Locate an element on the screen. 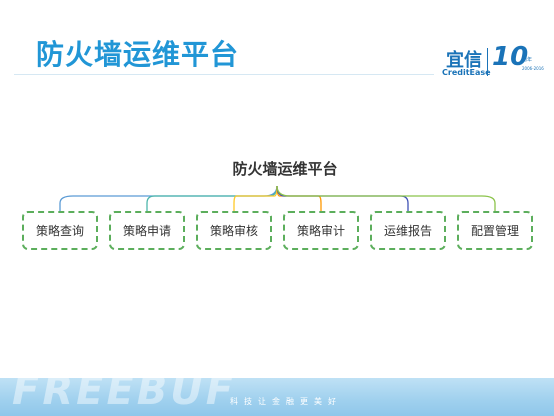 This screenshot has width=554, height=416. diagram-node: 策略审核 is located at coordinates (234, 230).